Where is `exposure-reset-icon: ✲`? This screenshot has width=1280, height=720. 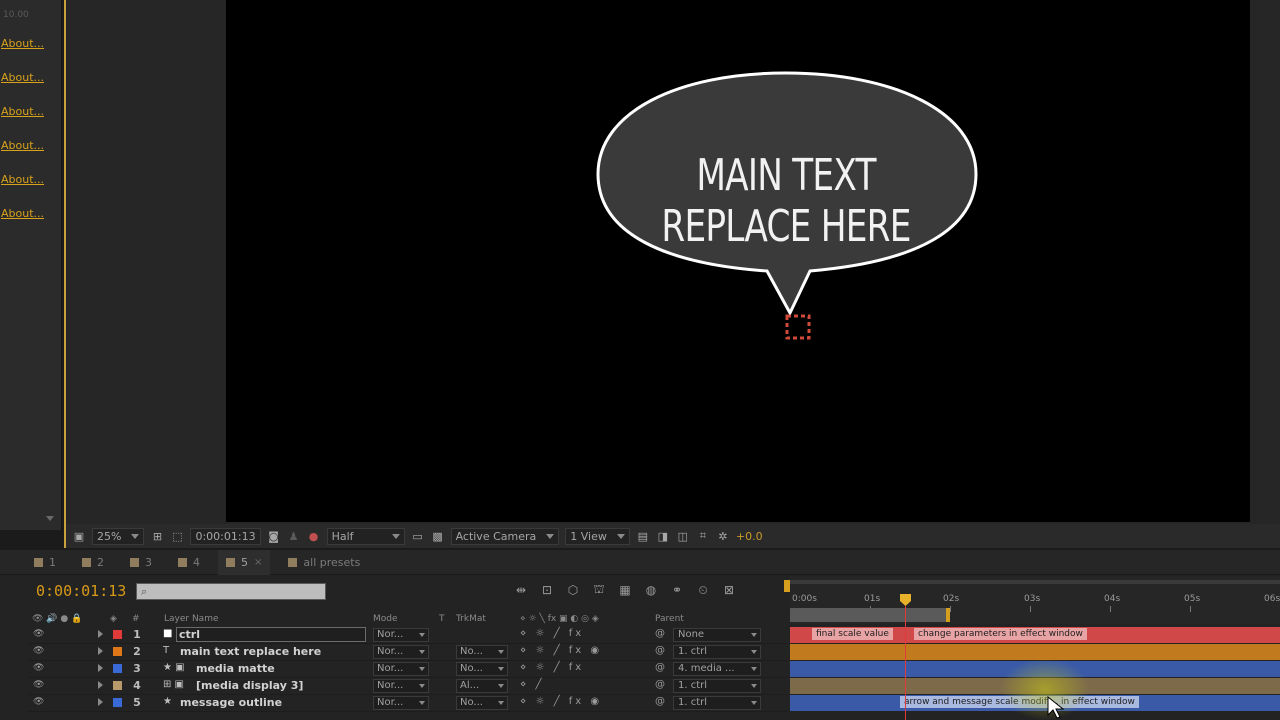 exposure-reset-icon: ✲ is located at coordinates (723, 536).